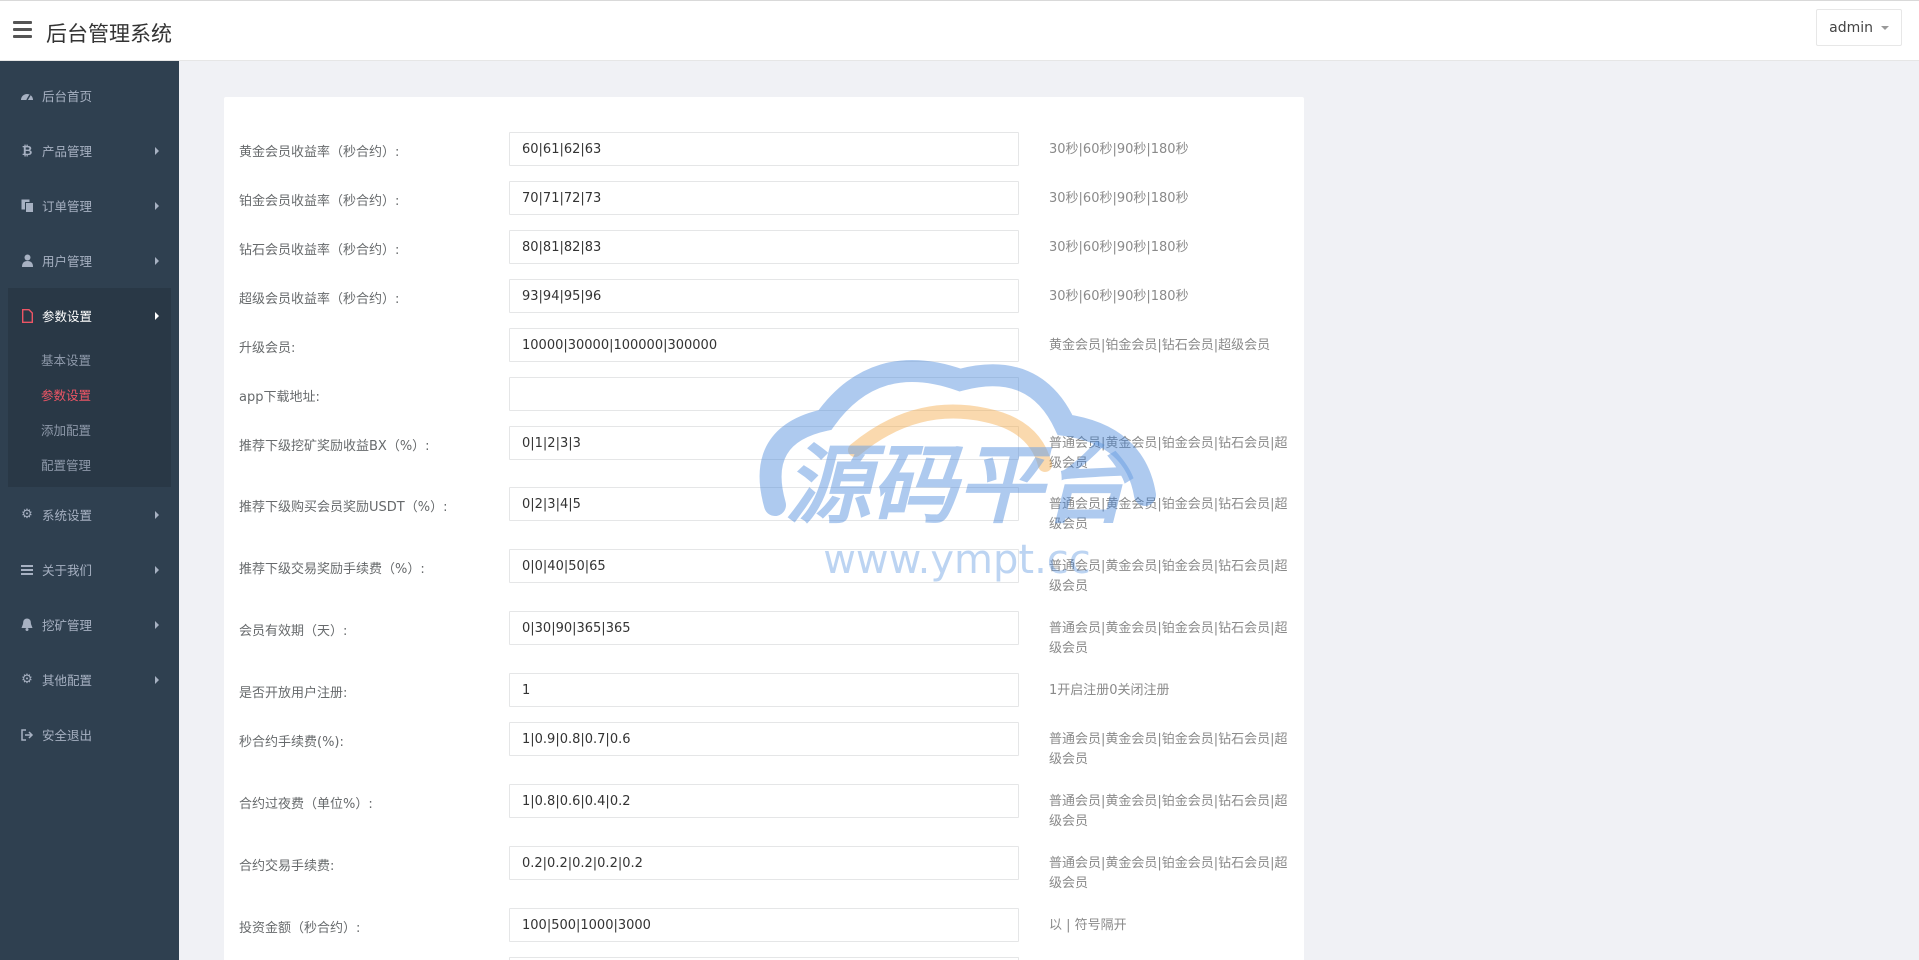 The image size is (1919, 960). I want to click on field-label: 推荐下级交易奖励手续费（%）:, so click(332, 569).